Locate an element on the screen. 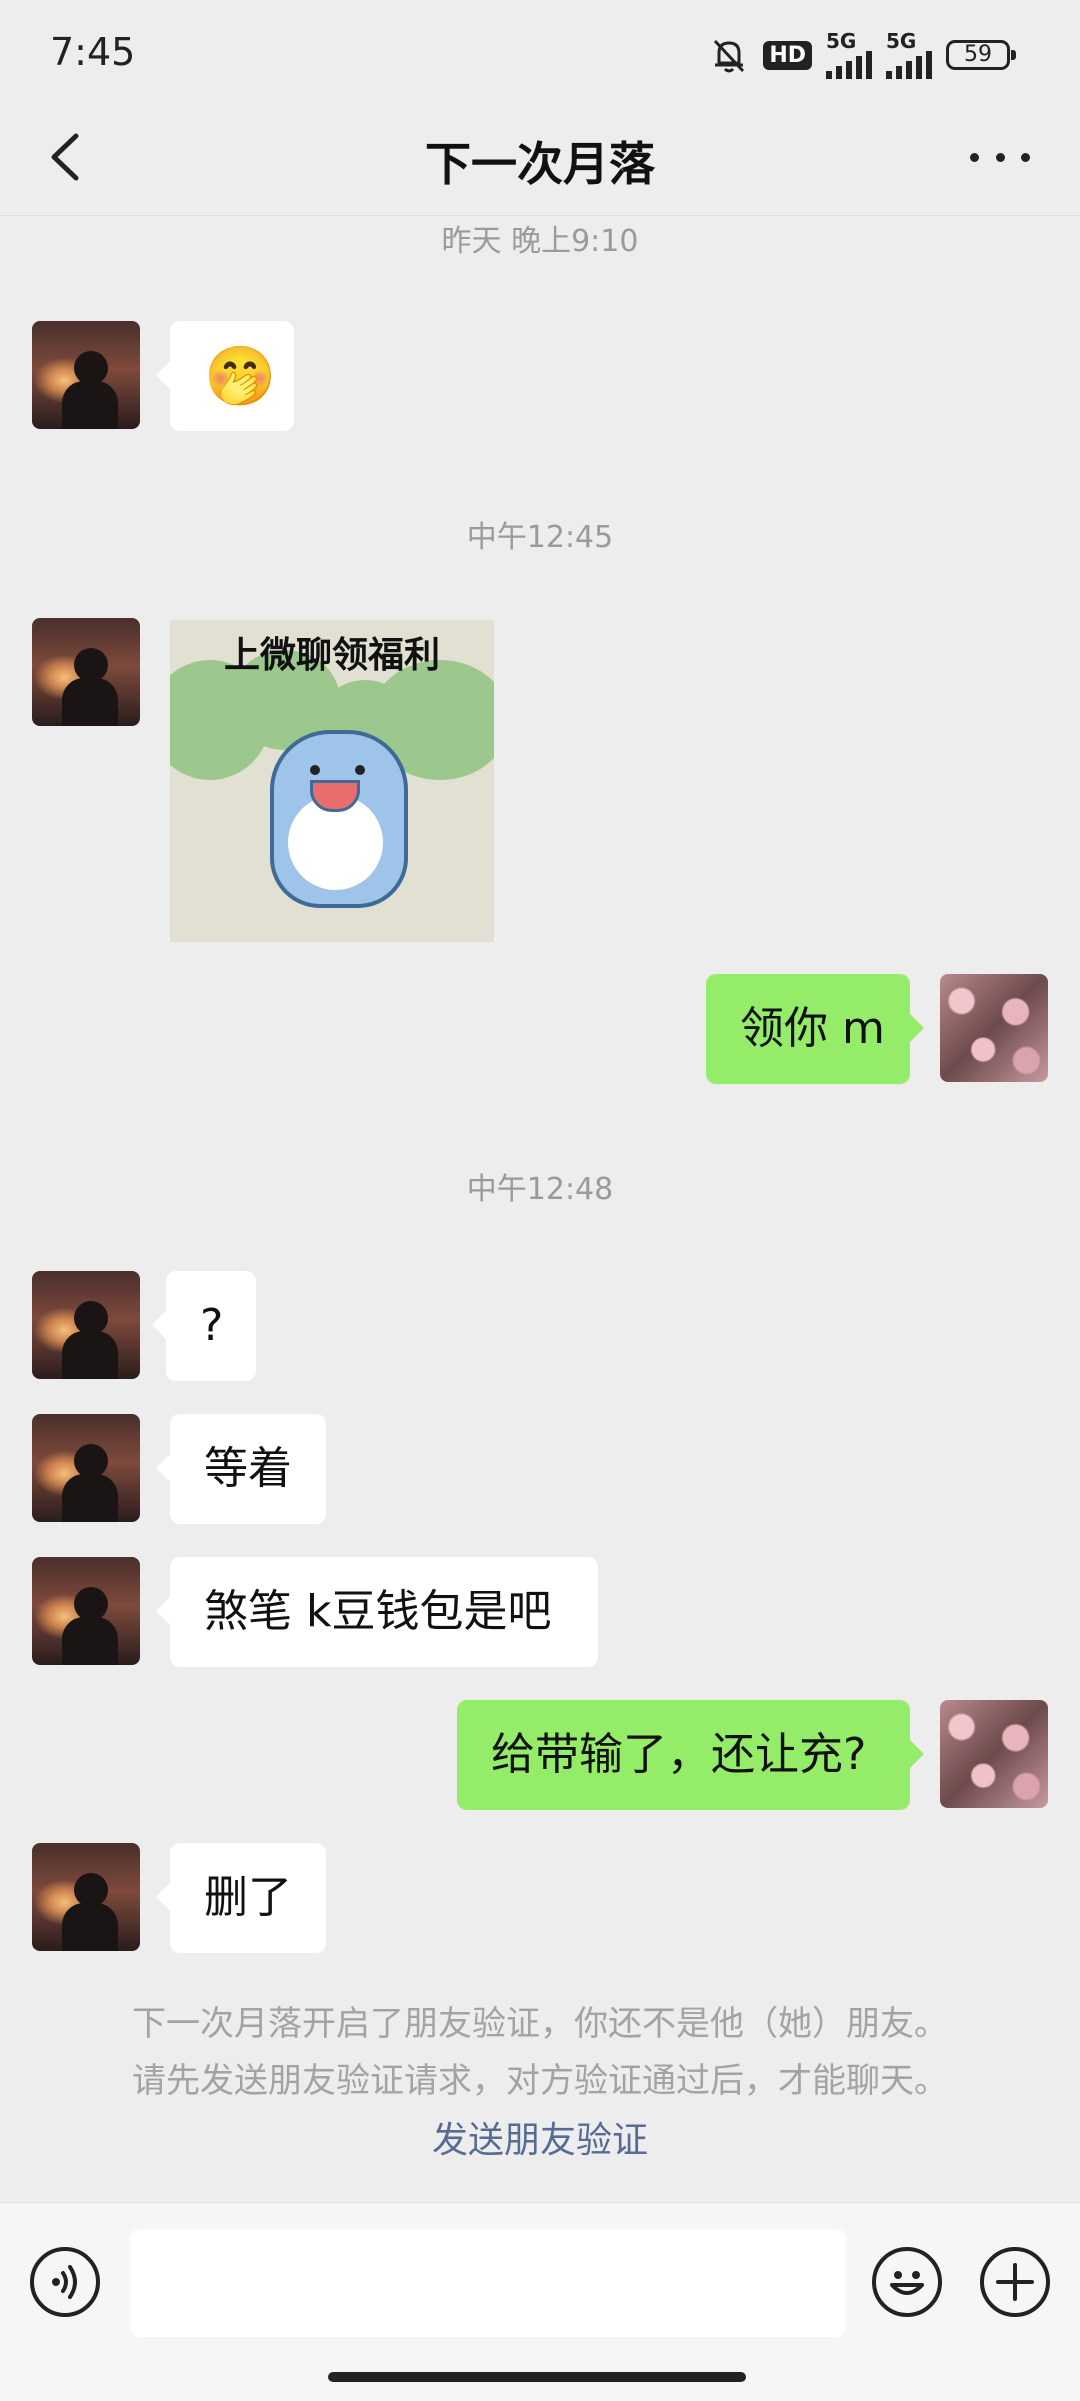  battery-icon: 59 is located at coordinates (981, 55).